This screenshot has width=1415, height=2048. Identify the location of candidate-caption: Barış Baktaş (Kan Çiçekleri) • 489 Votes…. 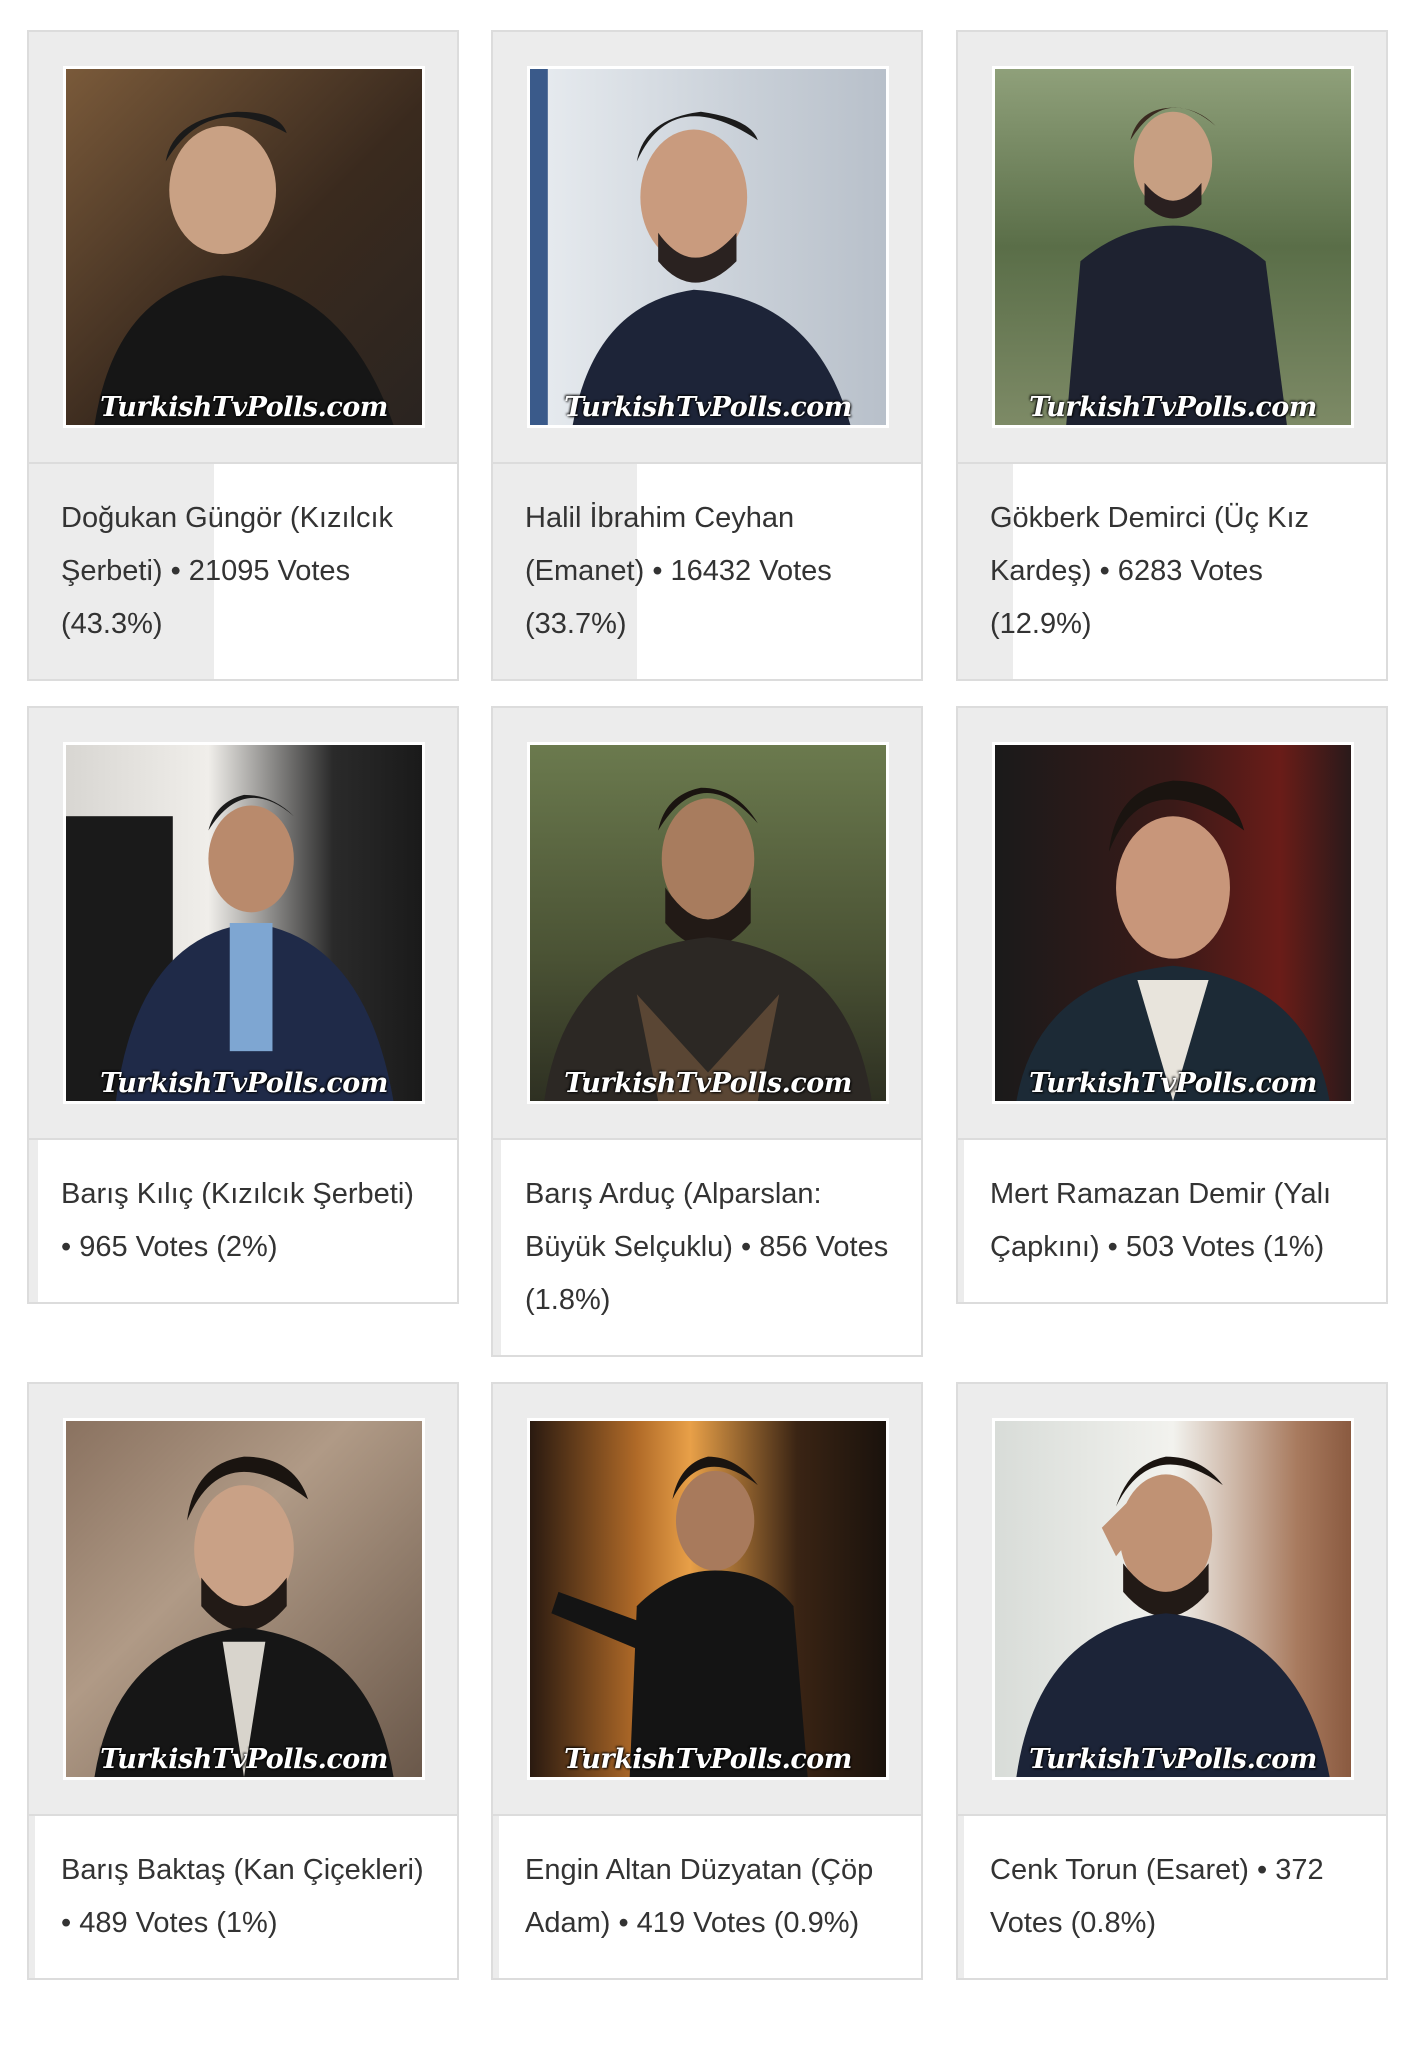
(242, 1896).